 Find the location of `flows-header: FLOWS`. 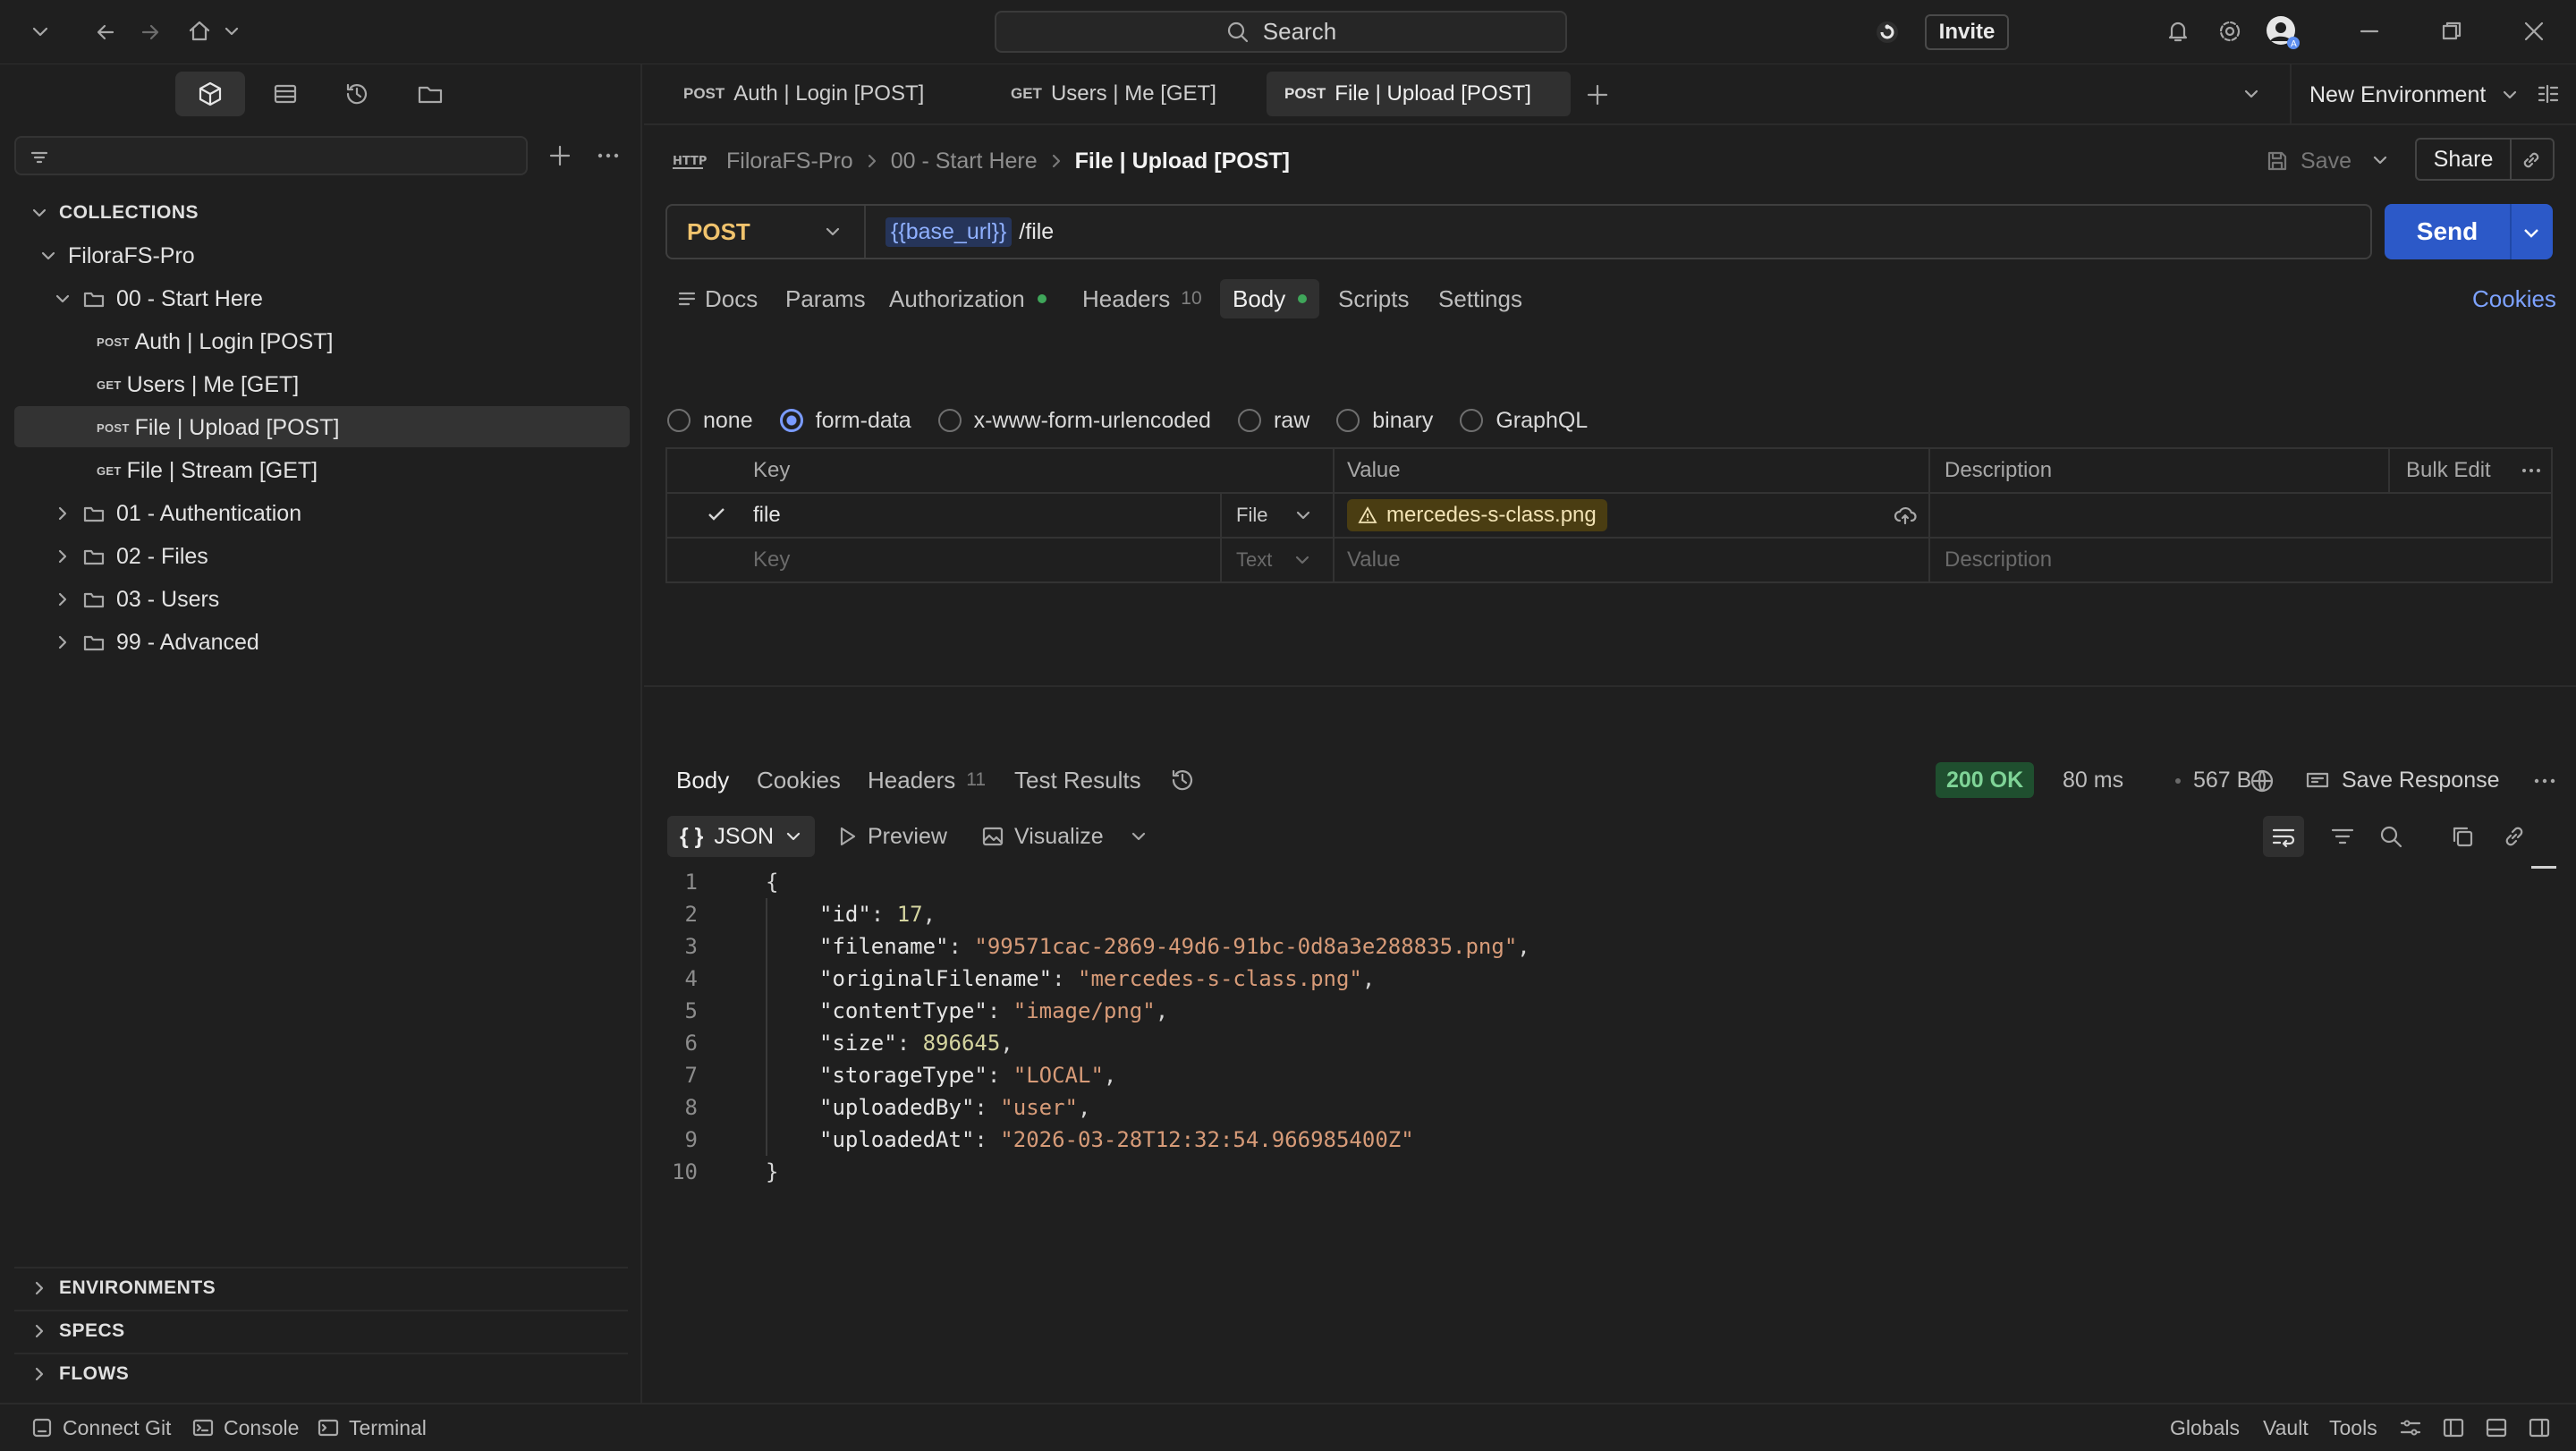

flows-header: FLOWS is located at coordinates (79, 1374).